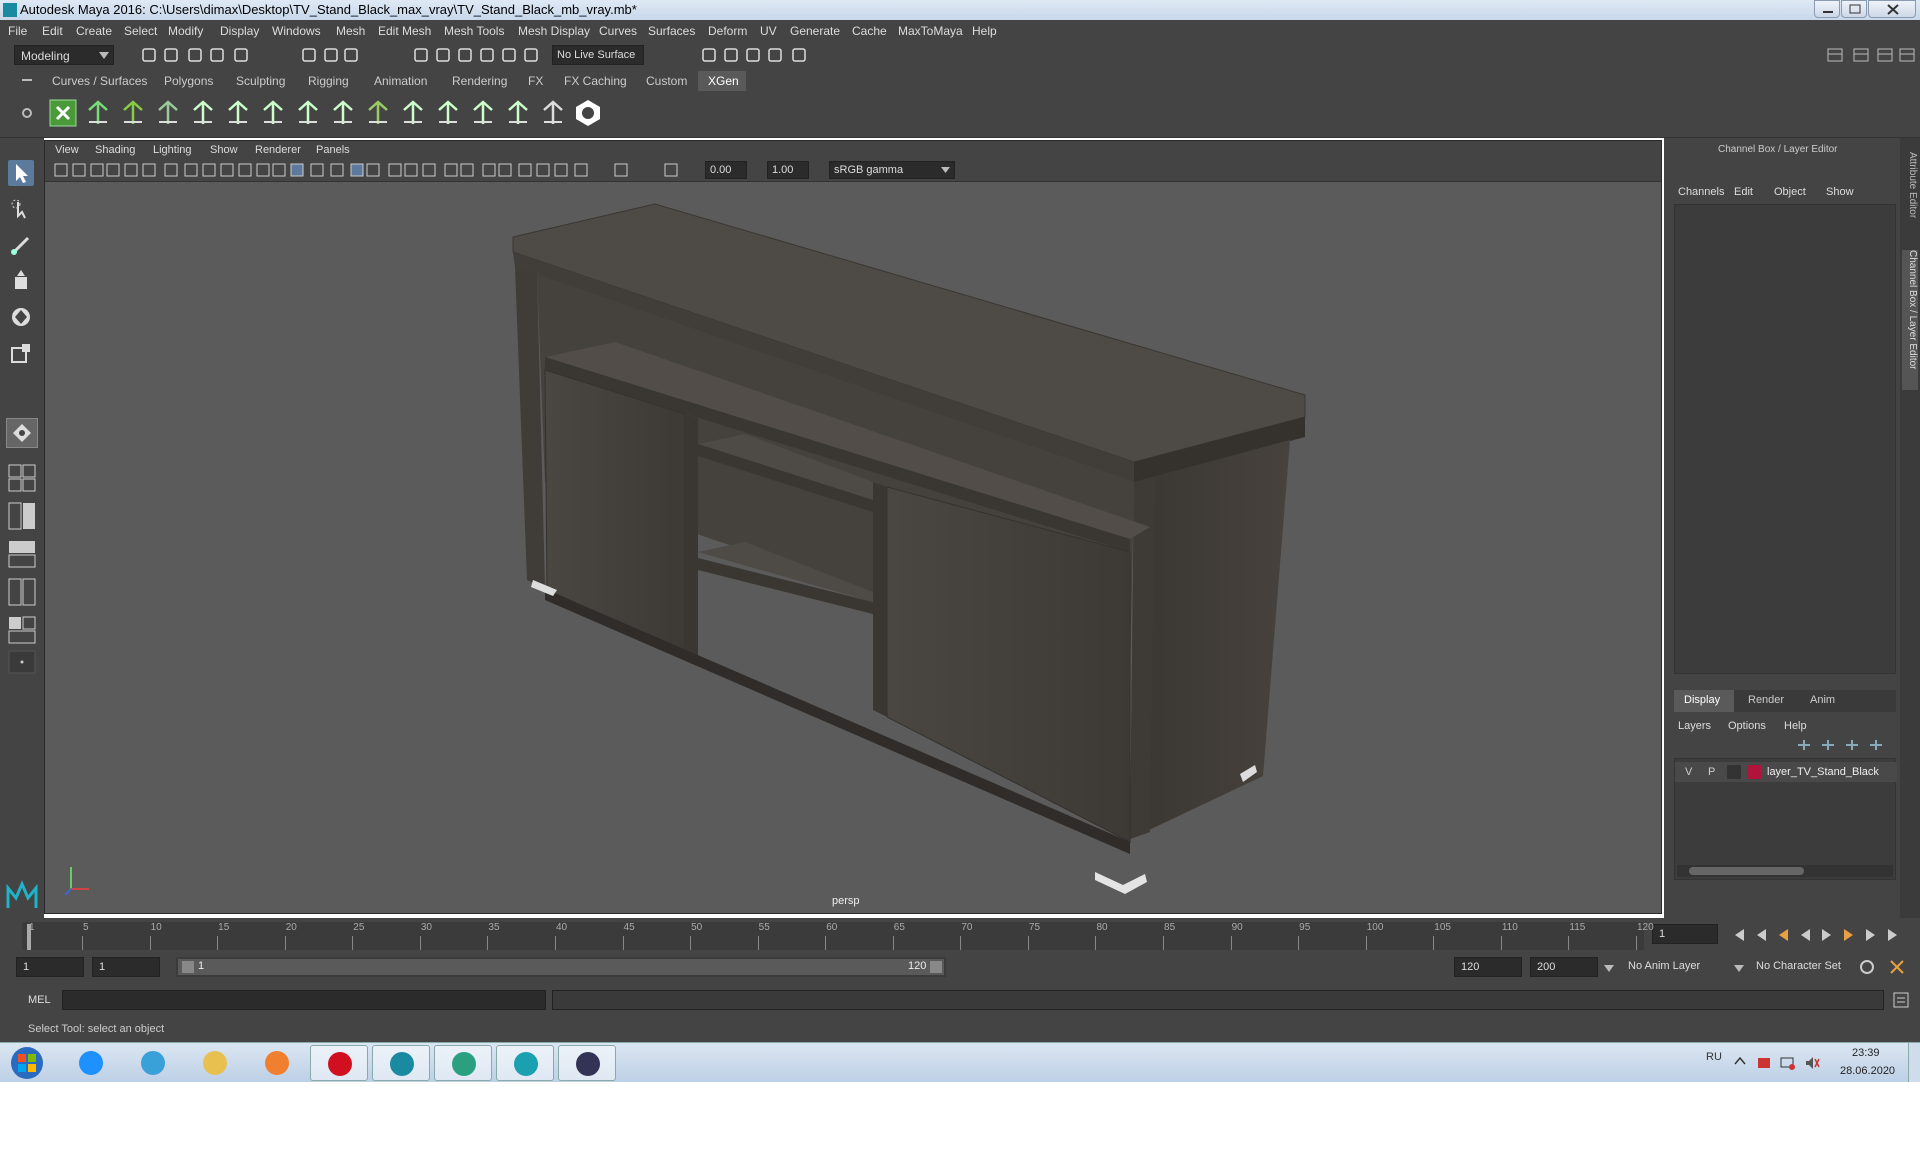 The height and width of the screenshot is (1158, 1920). What do you see at coordinates (799, 55) in the screenshot?
I see `render-view-icon` at bounding box center [799, 55].